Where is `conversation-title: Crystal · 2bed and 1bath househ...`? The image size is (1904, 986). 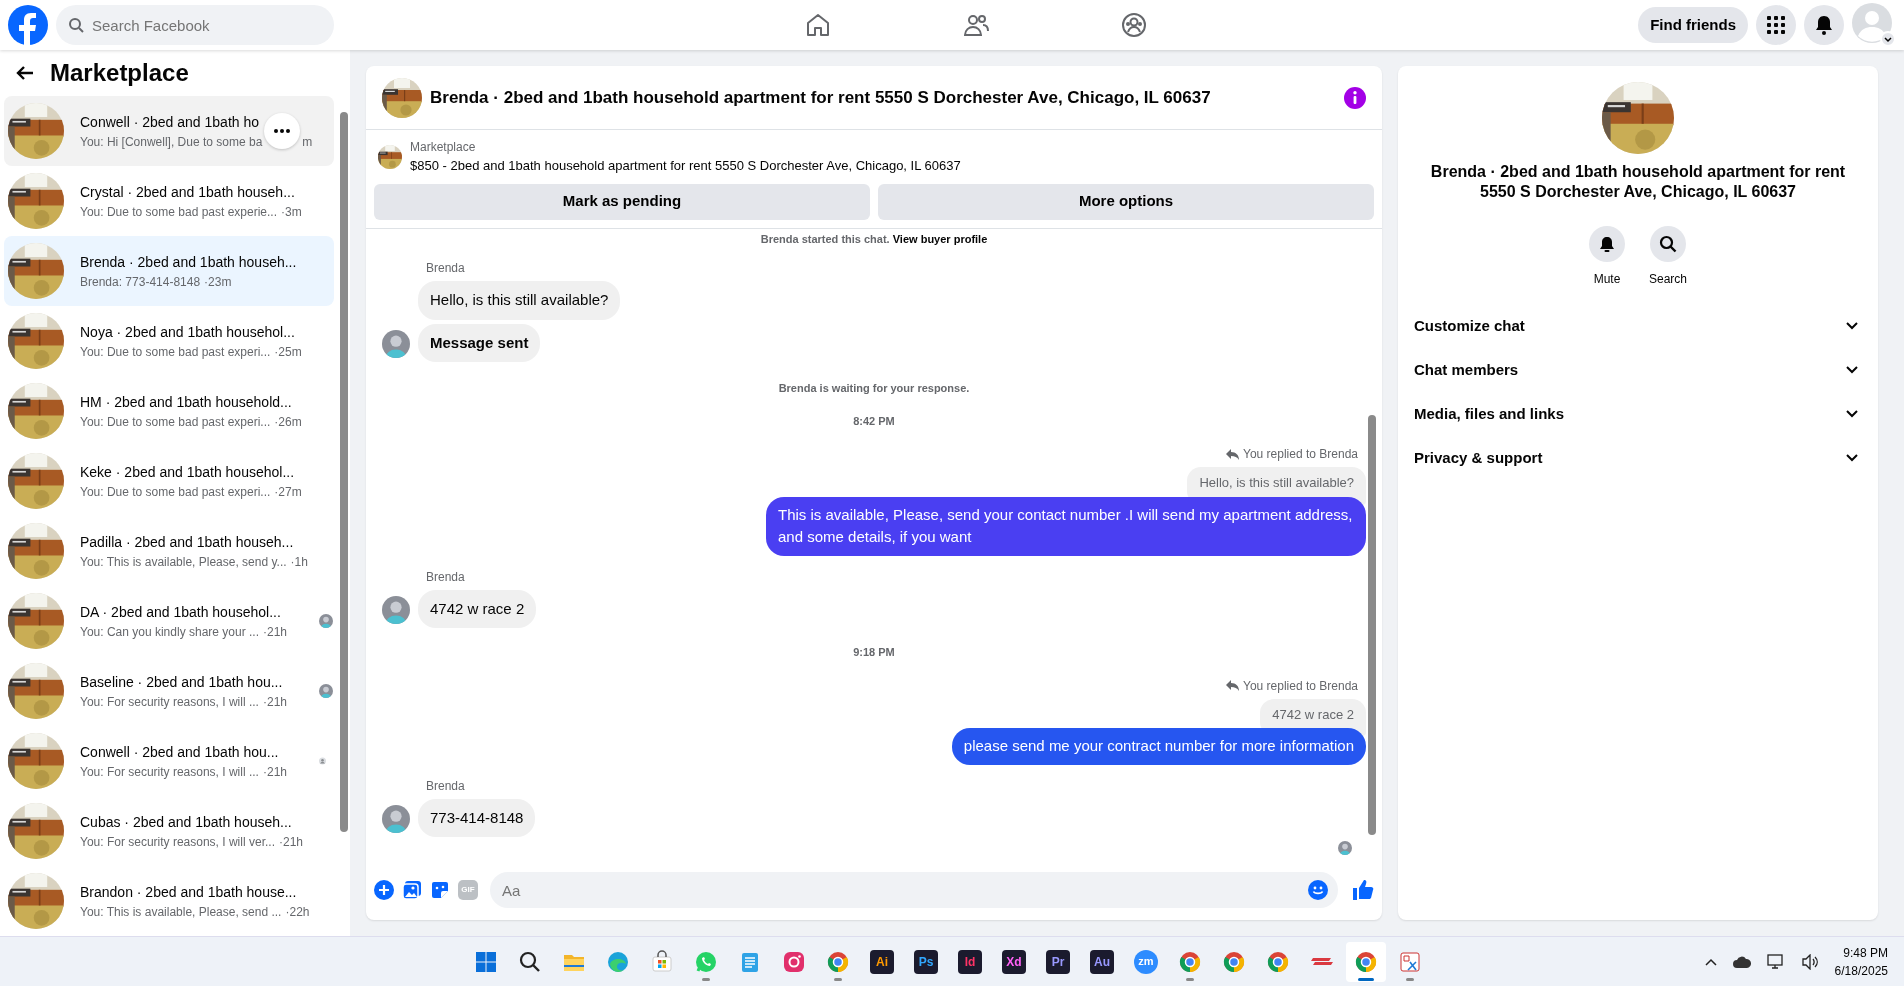
conversation-title: Crystal · 2bed and 1bath househ... is located at coordinates (187, 192).